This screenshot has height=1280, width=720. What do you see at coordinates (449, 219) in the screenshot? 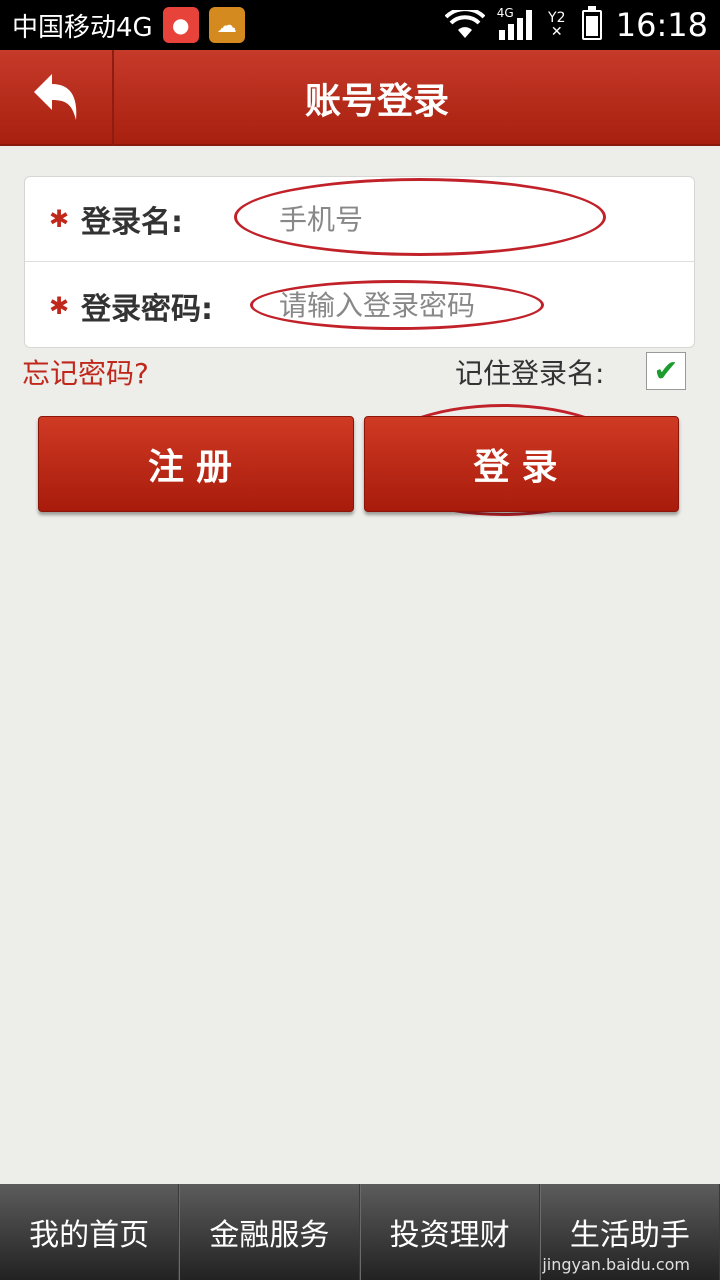
I see `username-input` at bounding box center [449, 219].